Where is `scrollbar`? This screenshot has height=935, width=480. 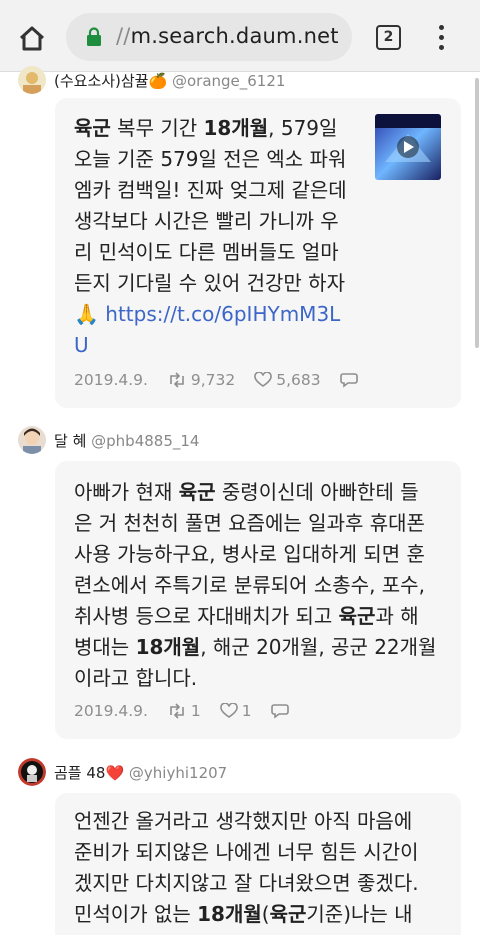
scrollbar is located at coordinates (477, 213).